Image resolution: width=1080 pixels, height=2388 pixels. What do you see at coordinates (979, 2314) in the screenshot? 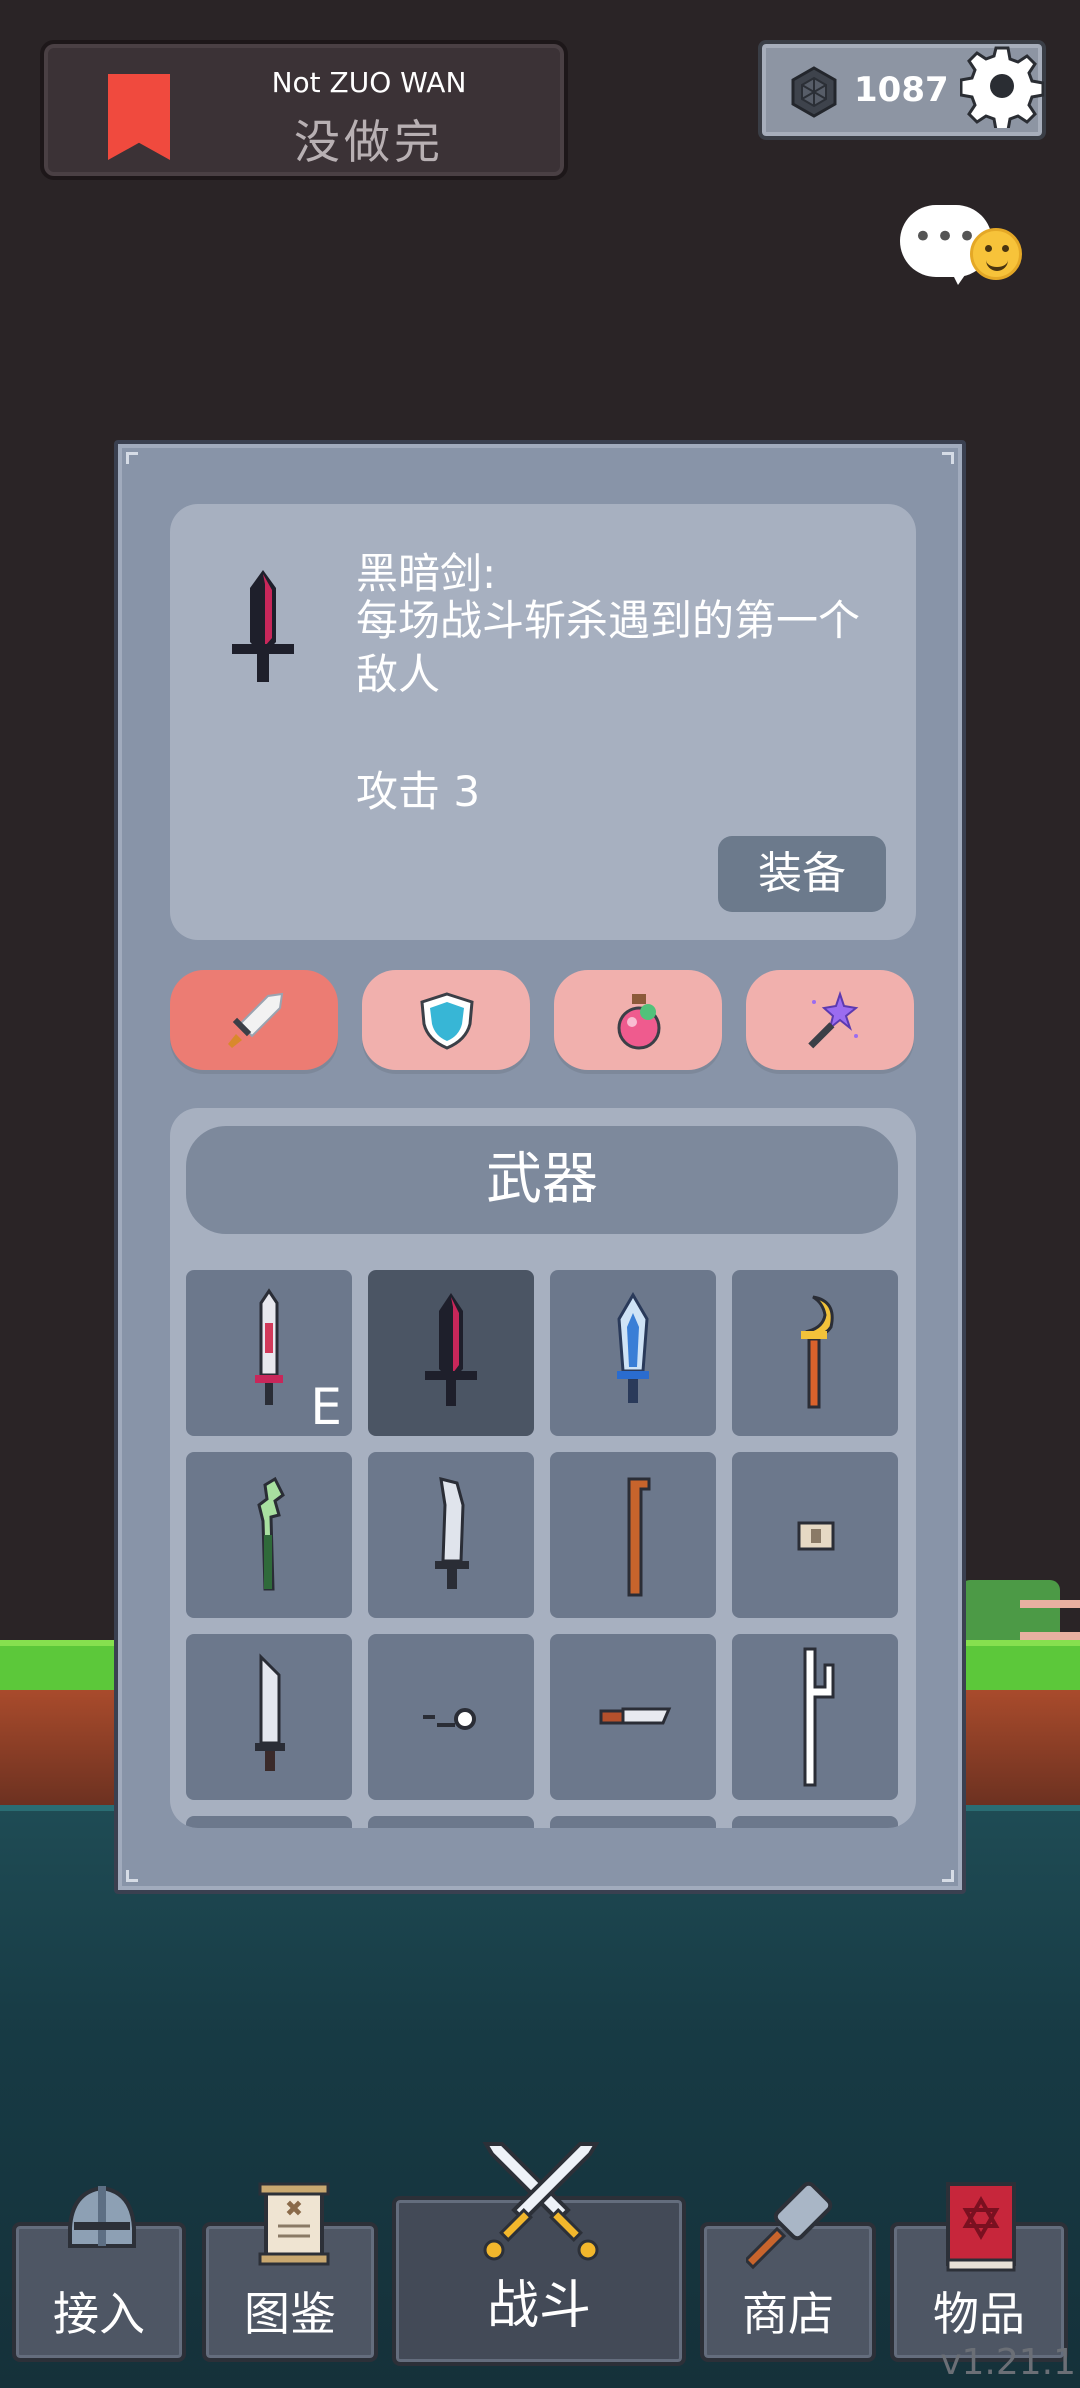
I see `nav-label: 物品` at bounding box center [979, 2314].